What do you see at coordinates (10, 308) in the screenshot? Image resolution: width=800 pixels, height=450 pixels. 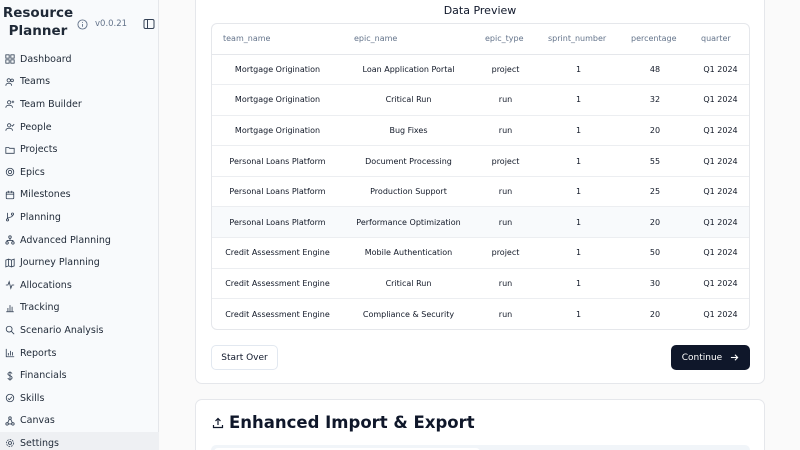 I see `bar-chart-icon` at bounding box center [10, 308].